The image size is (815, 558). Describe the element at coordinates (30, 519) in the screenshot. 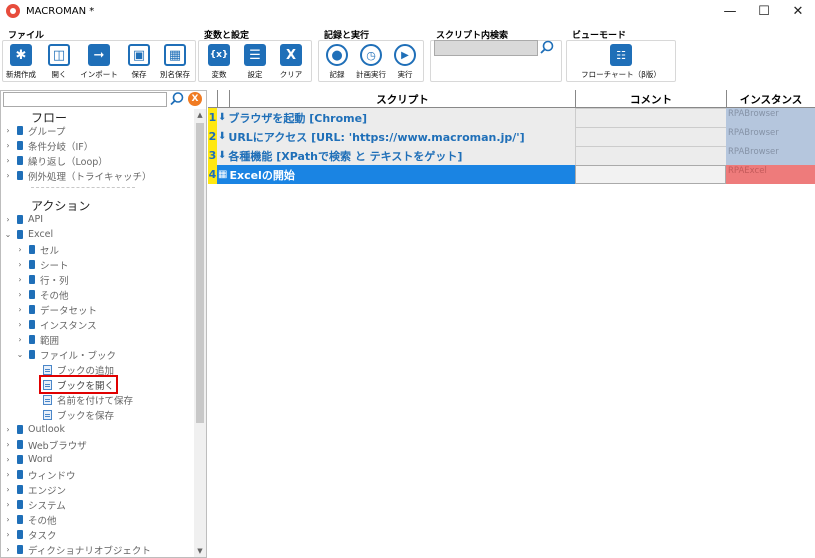

I see `tree-item-other: › その他` at that location.